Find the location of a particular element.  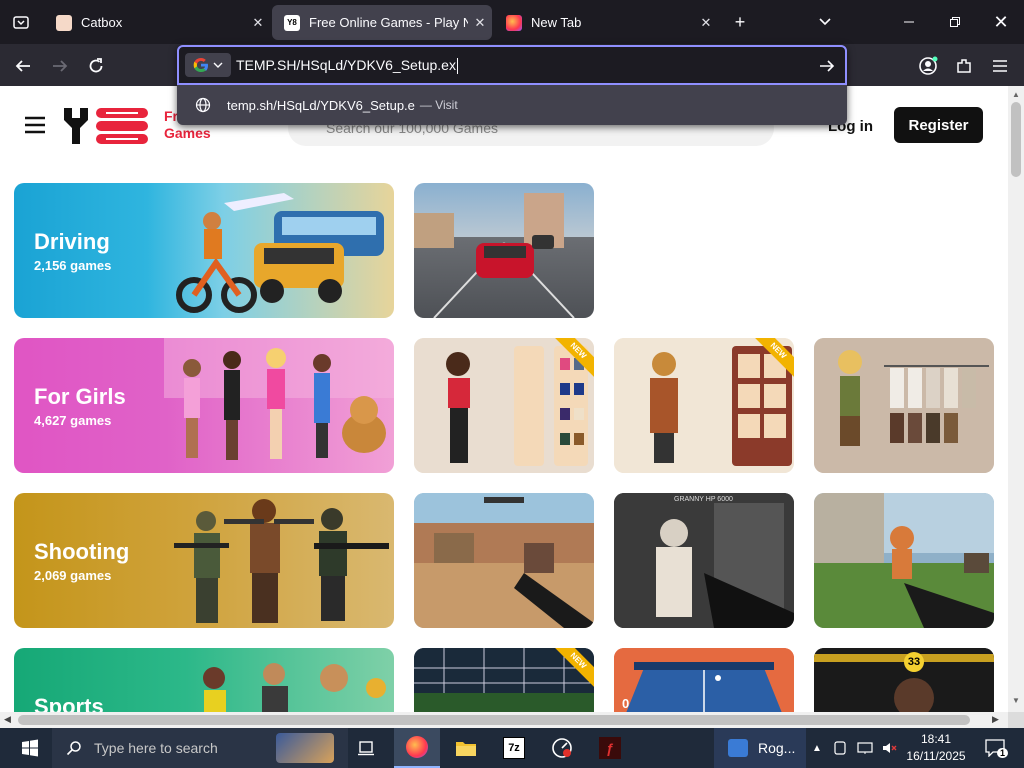

scroll-down-icon: ▼ is located at coordinates (1016, 700).